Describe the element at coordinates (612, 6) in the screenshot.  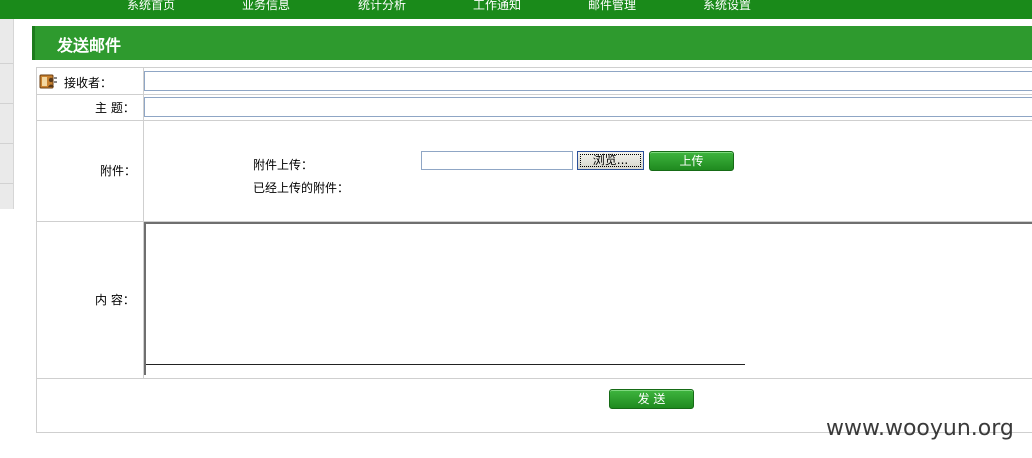
I see `nav-item-mail-management: 邮件管理` at that location.